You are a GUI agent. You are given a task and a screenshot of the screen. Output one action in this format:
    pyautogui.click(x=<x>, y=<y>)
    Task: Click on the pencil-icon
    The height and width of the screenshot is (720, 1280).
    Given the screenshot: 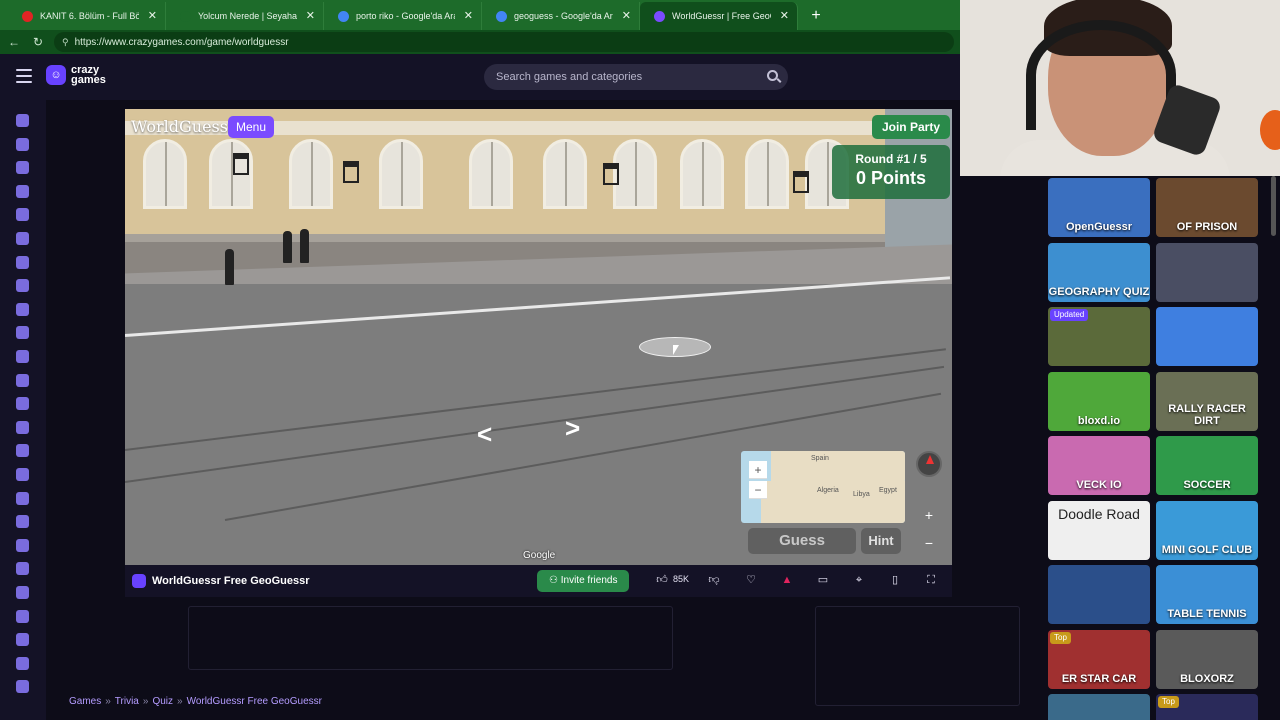 What is the action you would take?
    pyautogui.click(x=22, y=545)
    